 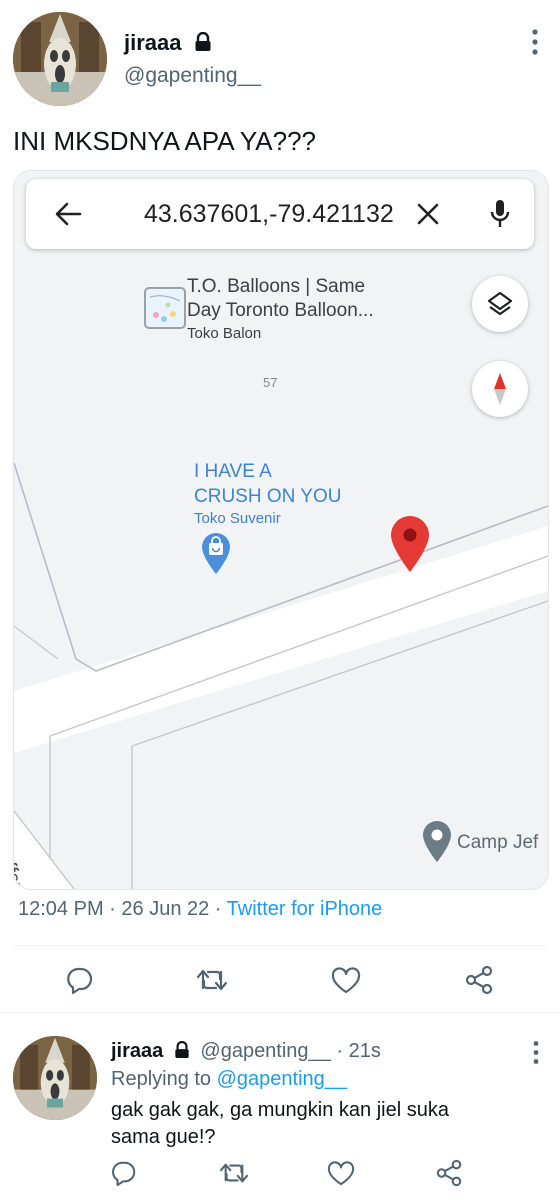 I want to click on map-search-bar: 43.637601,-79.421132, so click(x=280, y=214).